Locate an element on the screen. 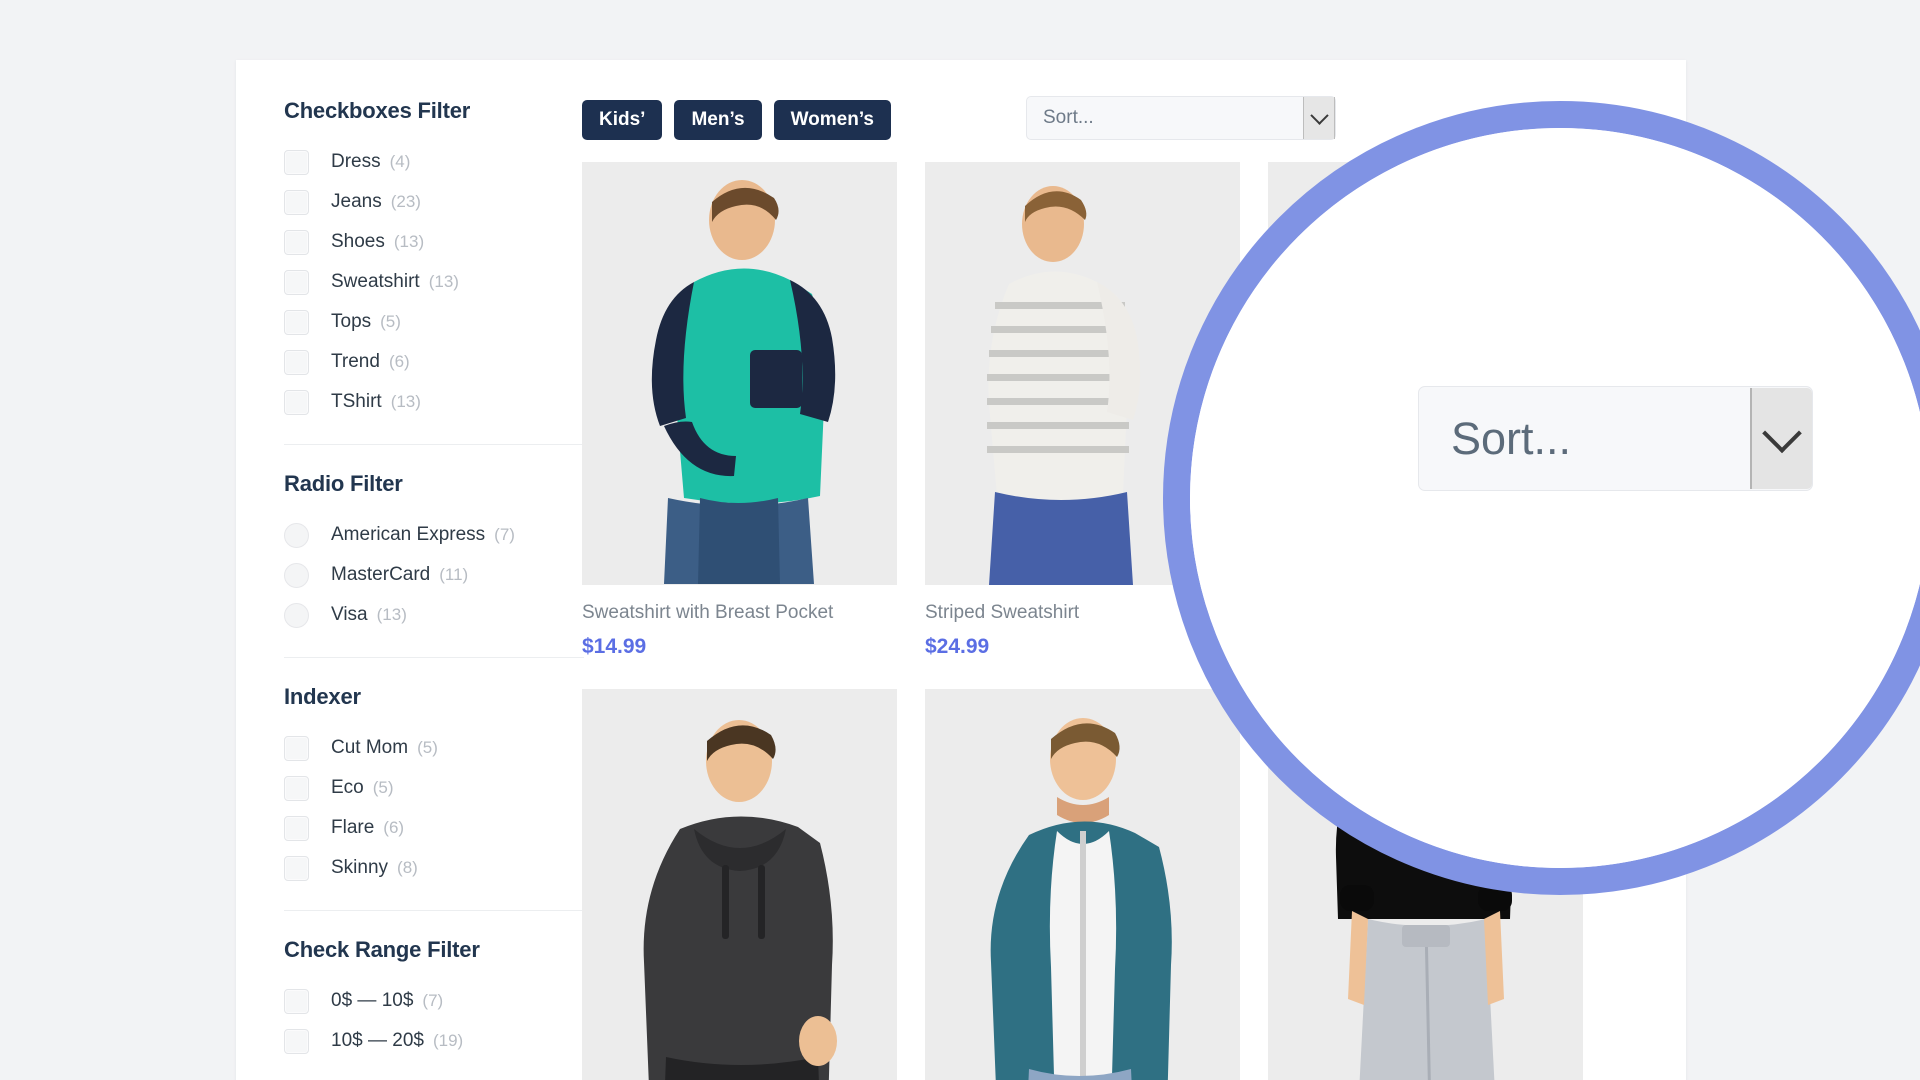 The image size is (1920, 1080). filter-option-cut-mom: Cut Mom (5) is located at coordinates (439, 748).